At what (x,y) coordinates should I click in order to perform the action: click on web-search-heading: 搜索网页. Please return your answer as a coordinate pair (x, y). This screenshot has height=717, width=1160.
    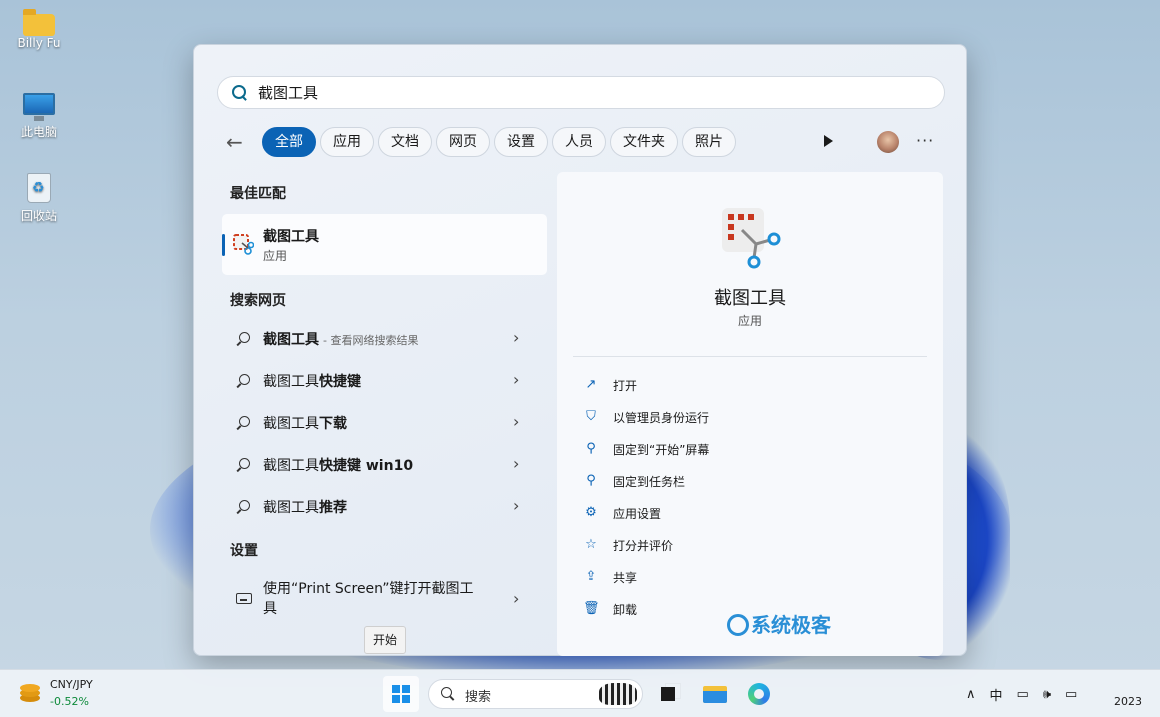
    Looking at the image, I should click on (258, 301).